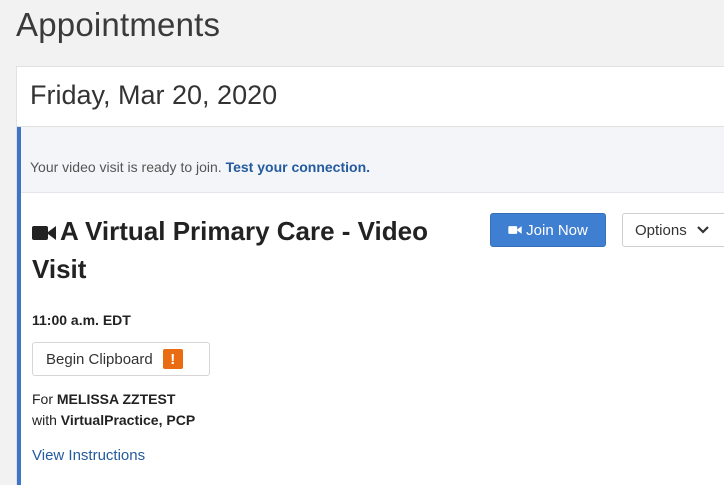  I want to click on with-prefix: with, so click(46, 420).